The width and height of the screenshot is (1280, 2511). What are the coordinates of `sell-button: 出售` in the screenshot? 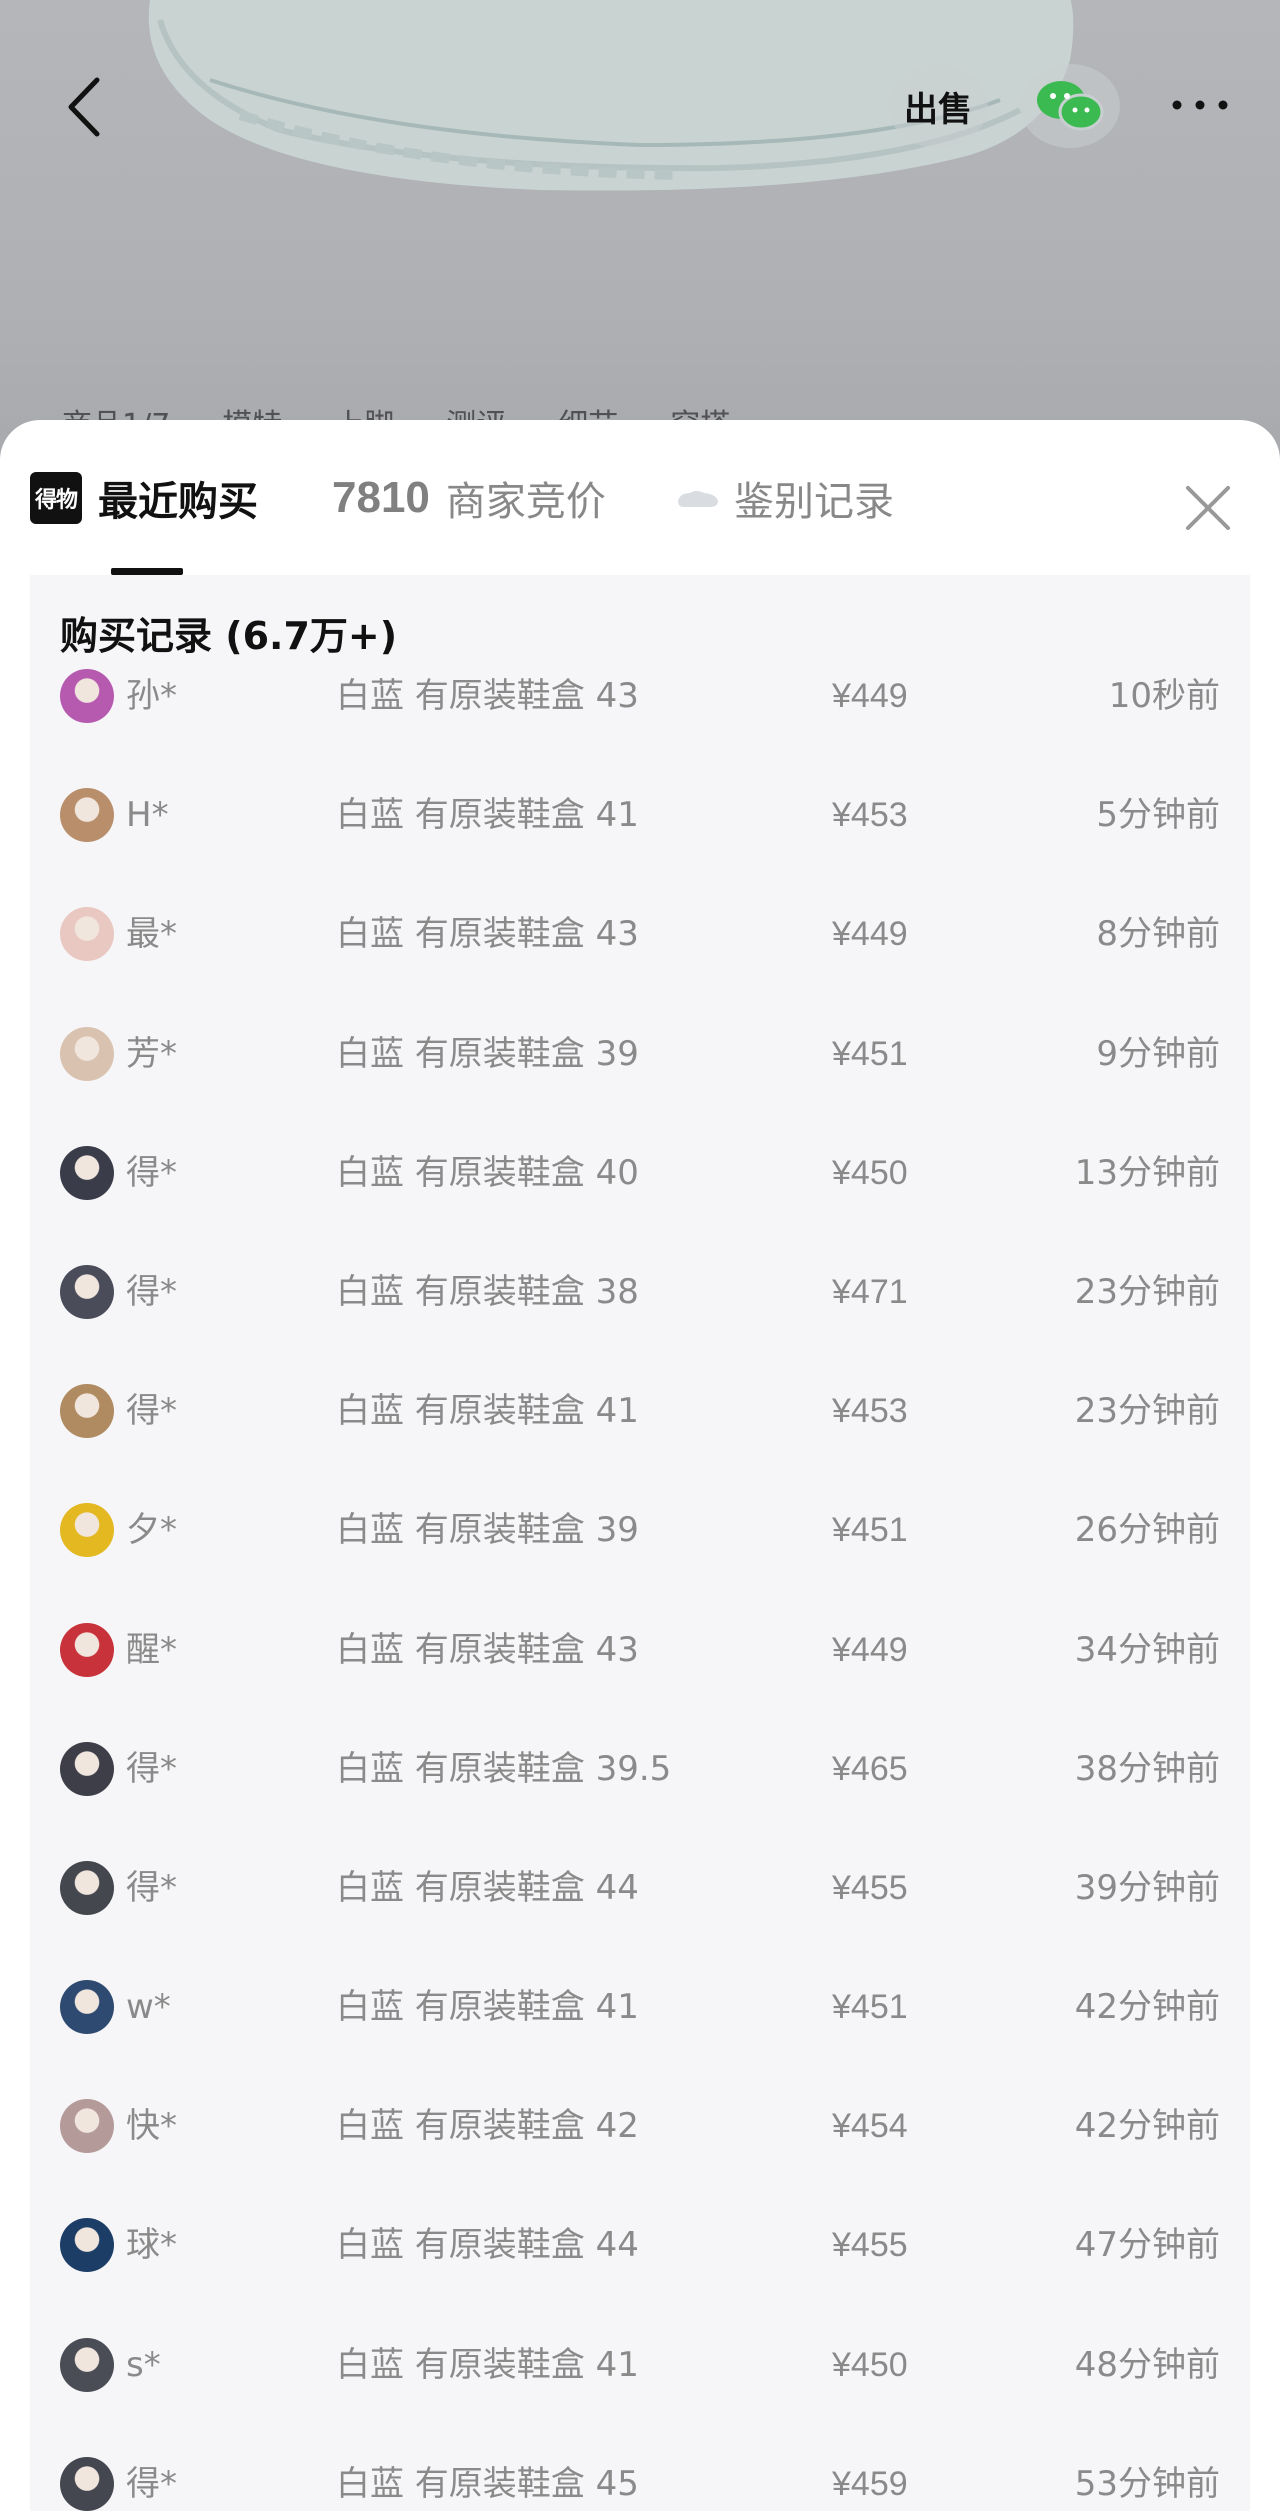 It's located at (938, 106).